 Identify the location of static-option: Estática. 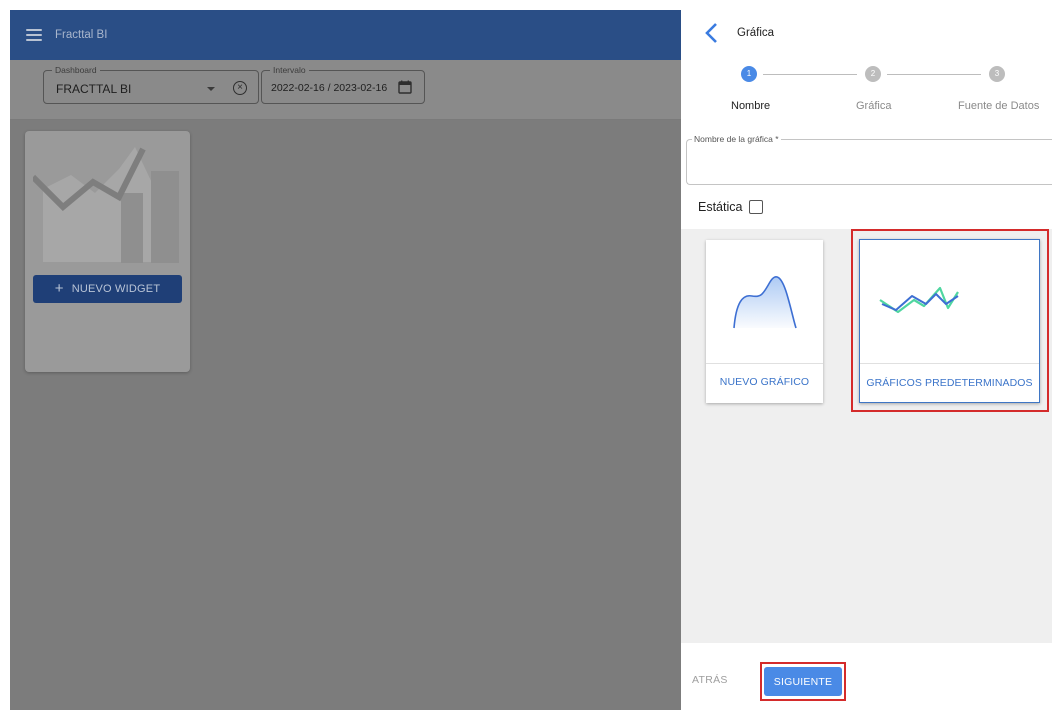
(731, 207).